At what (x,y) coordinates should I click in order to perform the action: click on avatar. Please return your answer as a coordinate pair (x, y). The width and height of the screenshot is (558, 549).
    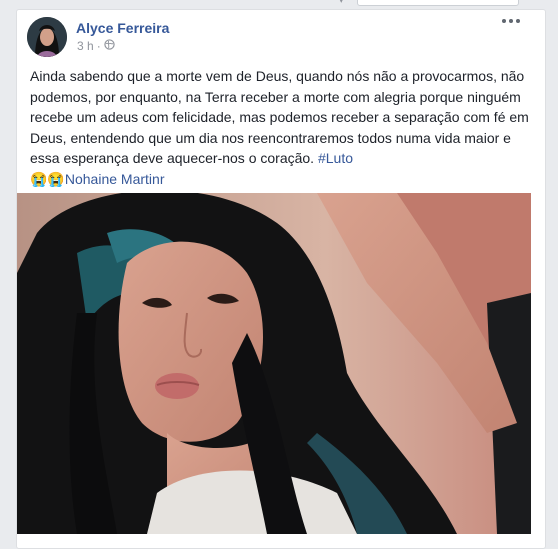
    Looking at the image, I should click on (47, 37).